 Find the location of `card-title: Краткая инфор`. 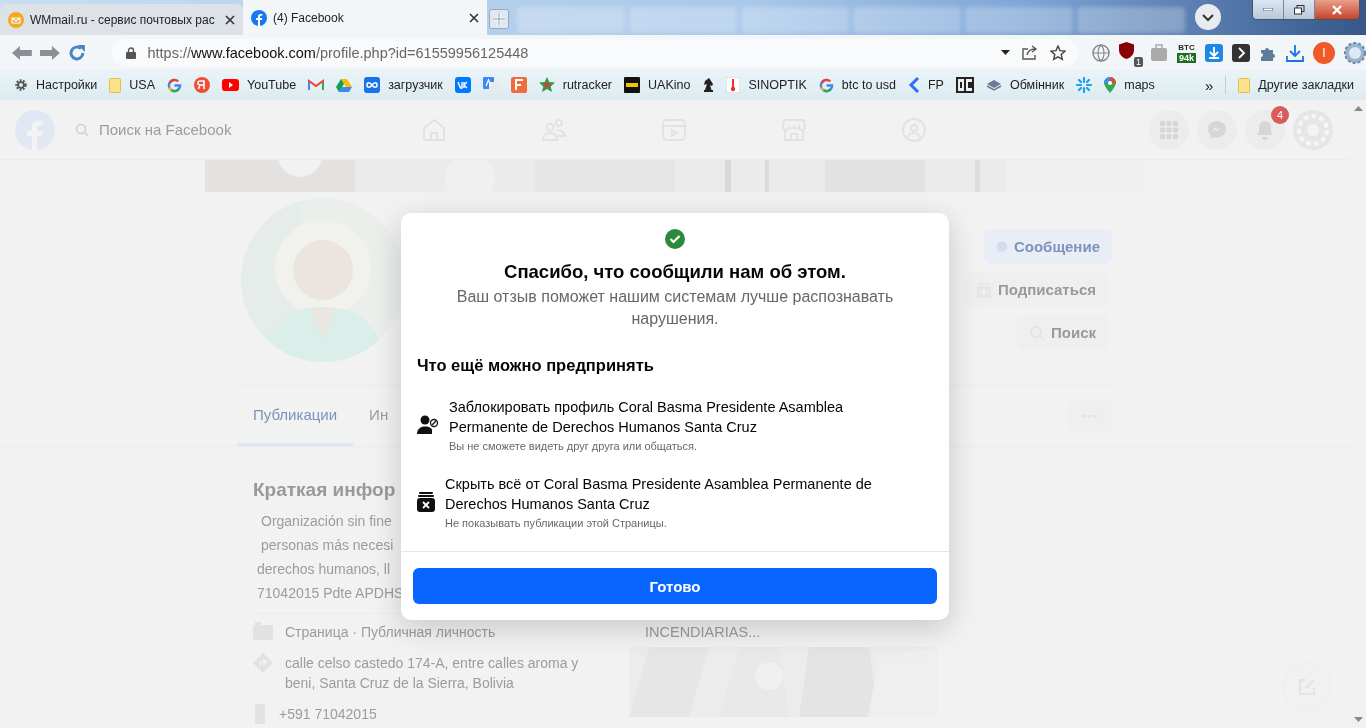

card-title: Краткая инфор is located at coordinates (324, 490).